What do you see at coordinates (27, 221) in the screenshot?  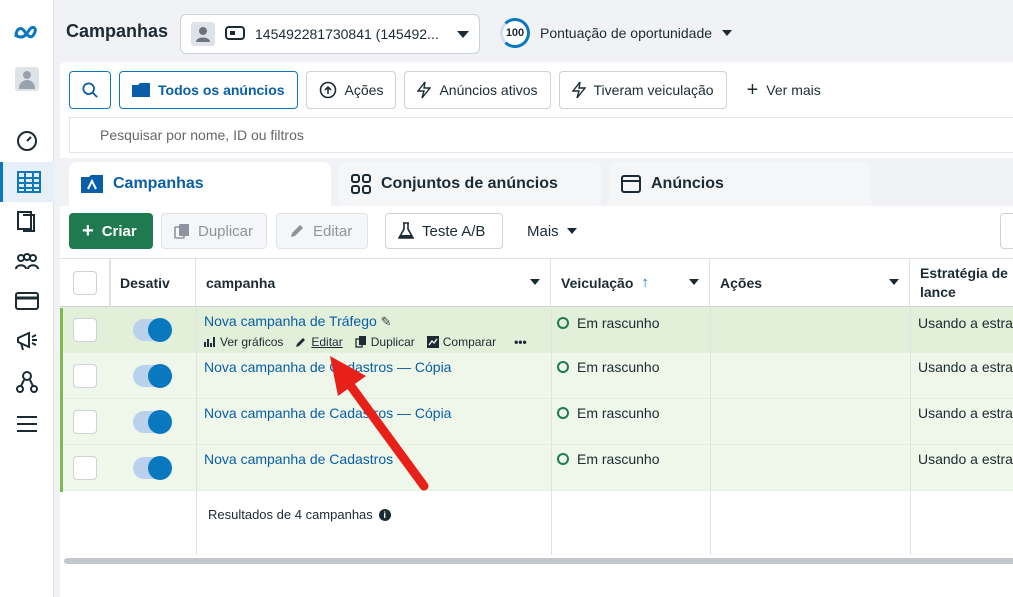 I see `pages-icon` at bounding box center [27, 221].